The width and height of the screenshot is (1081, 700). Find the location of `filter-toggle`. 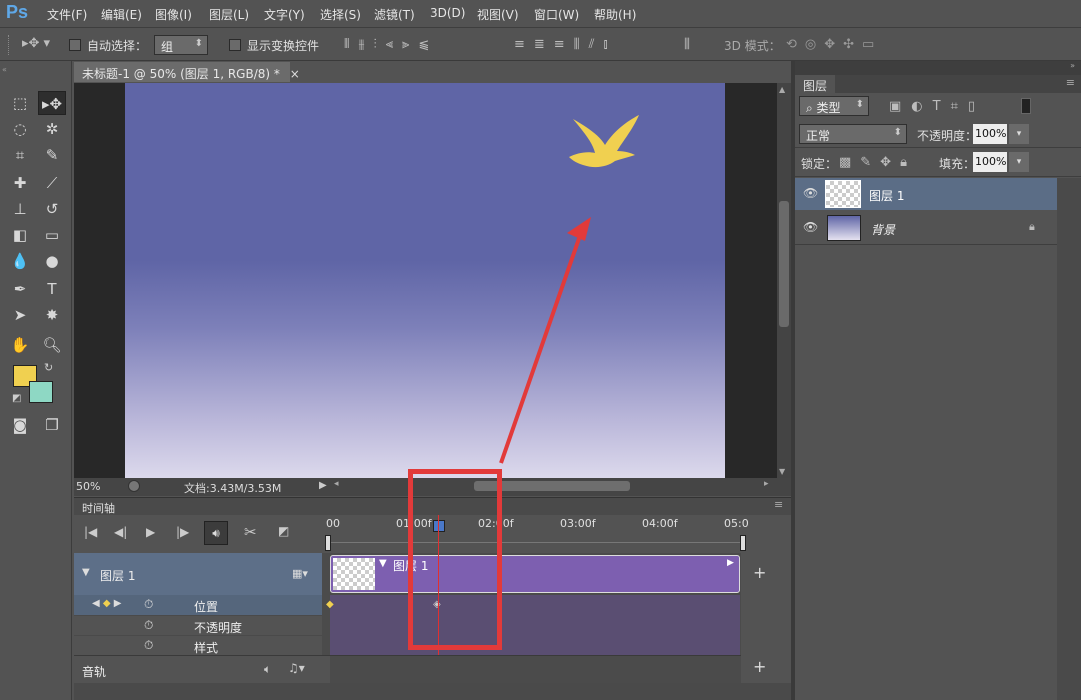

filter-toggle is located at coordinates (1026, 106).